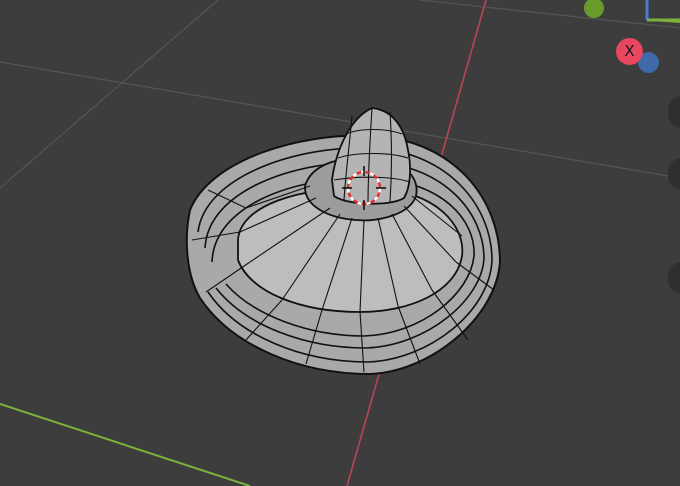 The height and width of the screenshot is (486, 680). I want to click on gizmo-x-label: X, so click(629, 51).